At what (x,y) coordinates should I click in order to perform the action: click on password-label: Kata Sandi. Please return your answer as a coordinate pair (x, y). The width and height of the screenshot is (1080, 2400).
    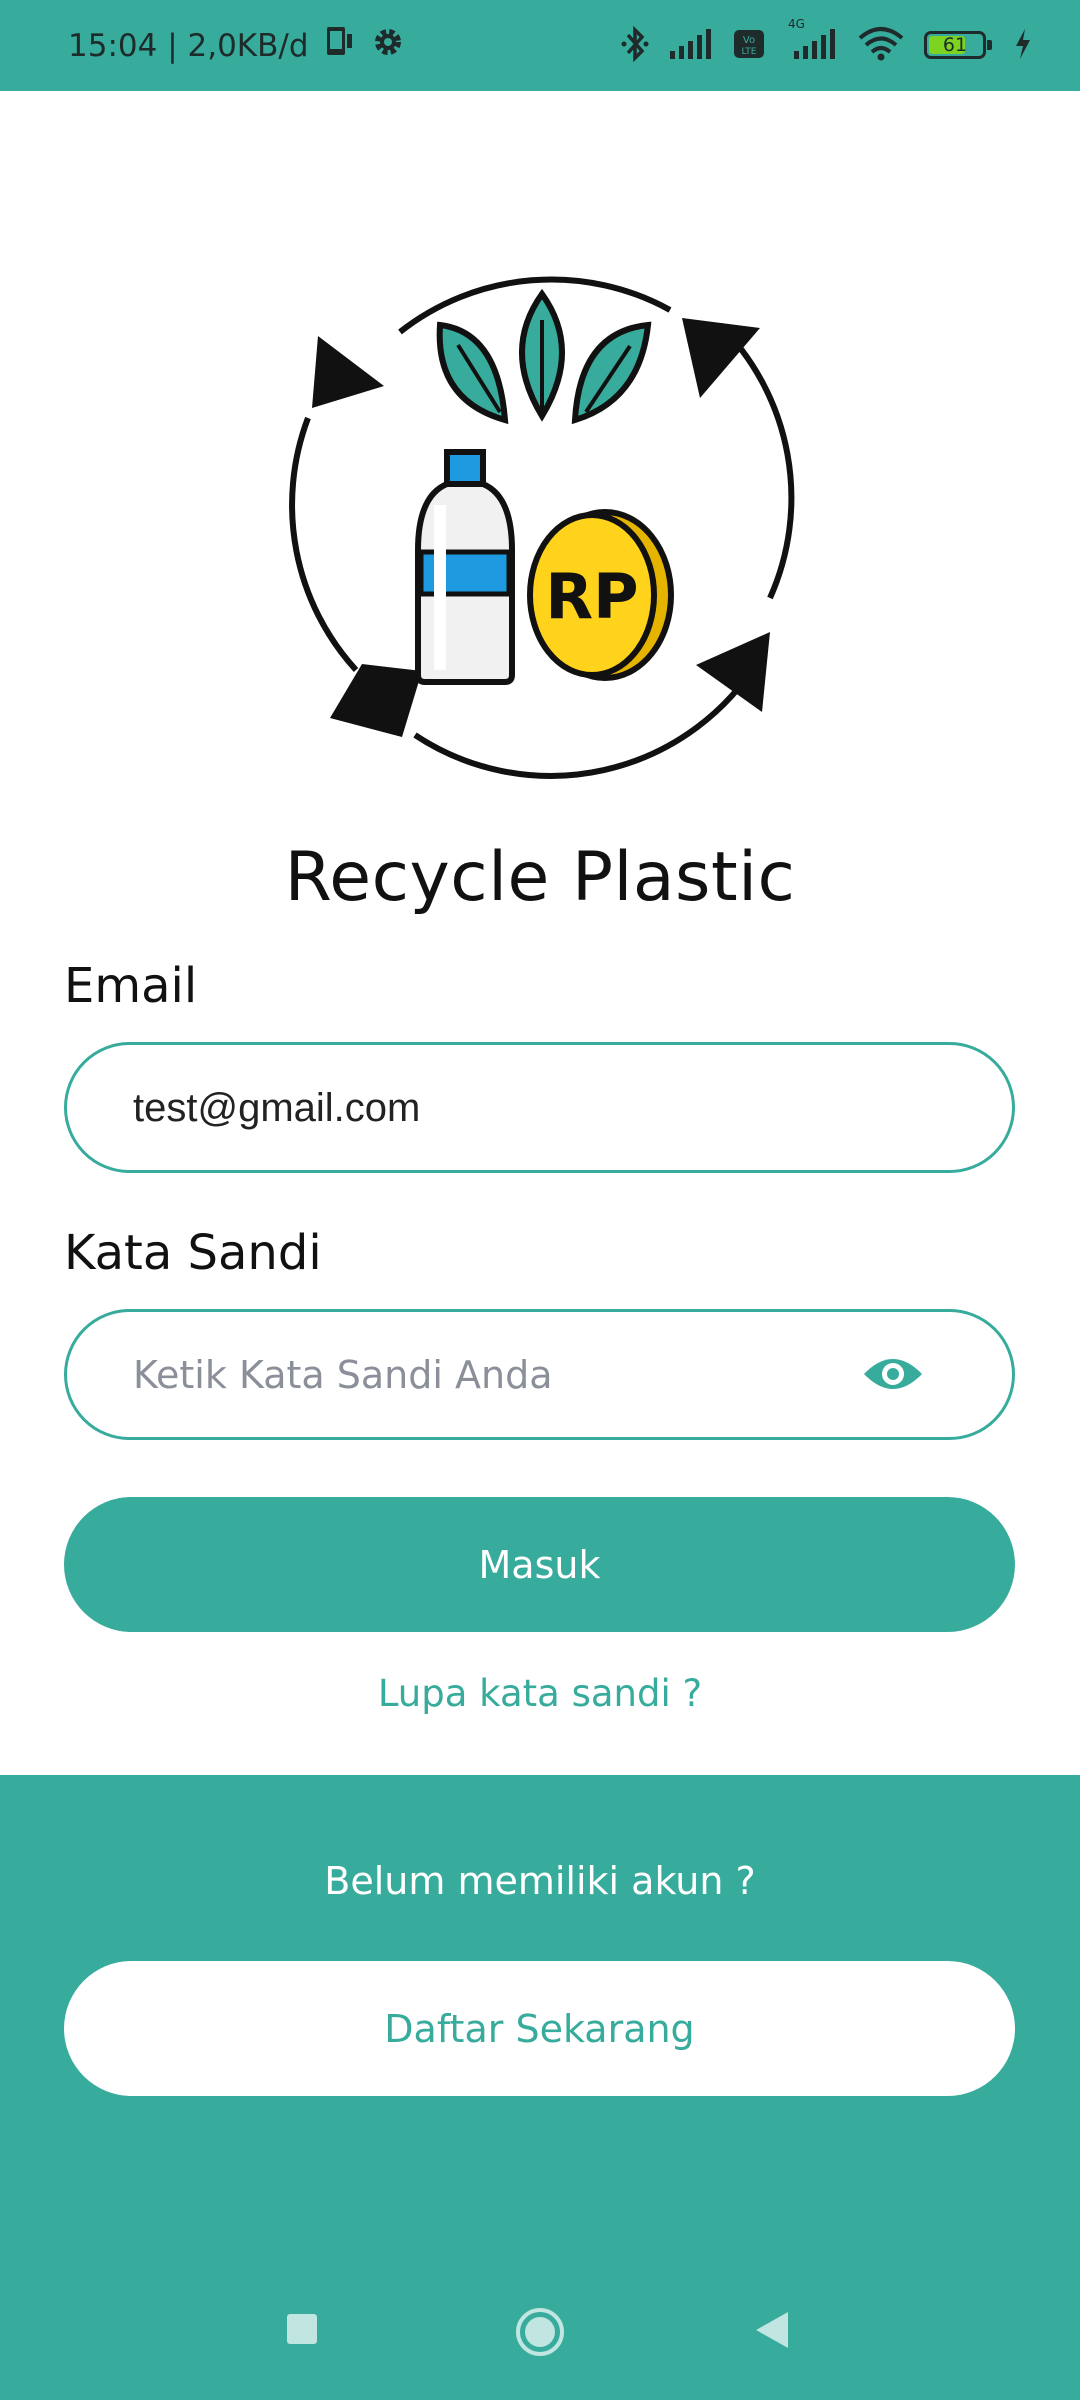
    Looking at the image, I should click on (193, 1253).